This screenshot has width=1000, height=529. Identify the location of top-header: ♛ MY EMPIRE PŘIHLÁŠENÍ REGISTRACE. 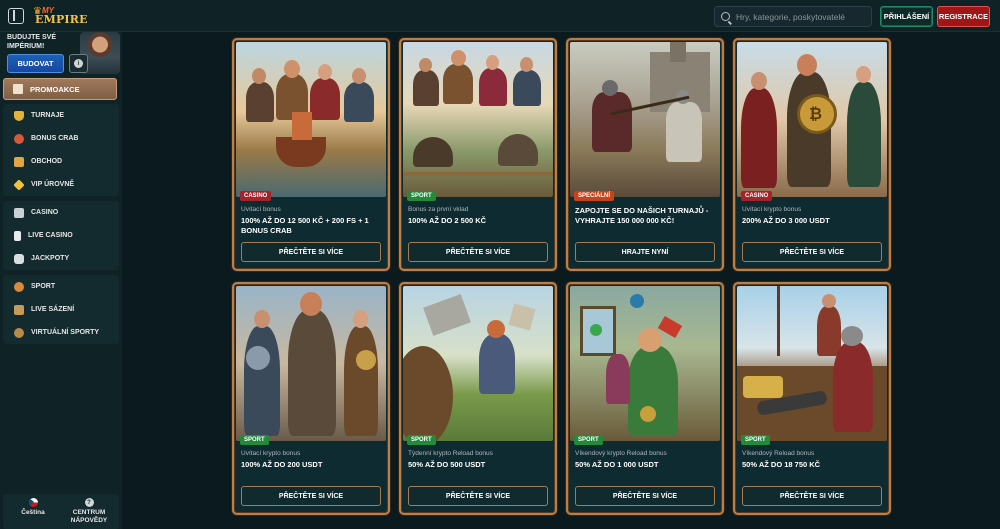
(500, 16).